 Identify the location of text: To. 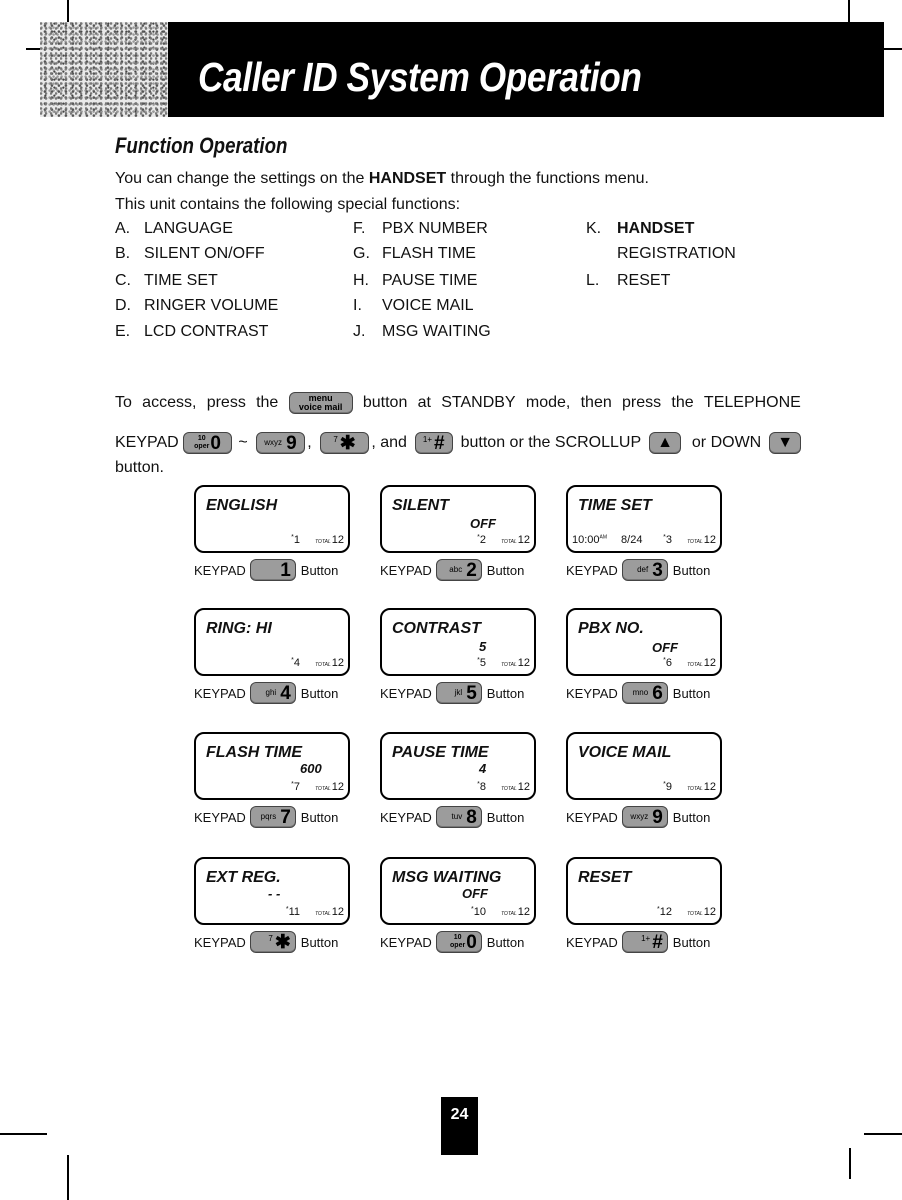
(123, 402).